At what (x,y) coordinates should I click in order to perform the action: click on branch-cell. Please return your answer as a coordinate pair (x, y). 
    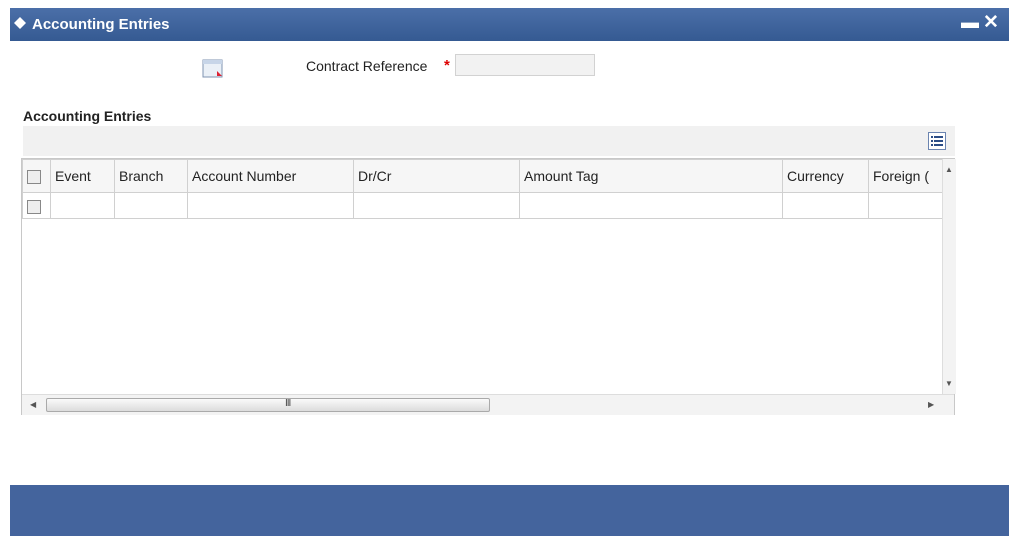
    Looking at the image, I should click on (151, 205).